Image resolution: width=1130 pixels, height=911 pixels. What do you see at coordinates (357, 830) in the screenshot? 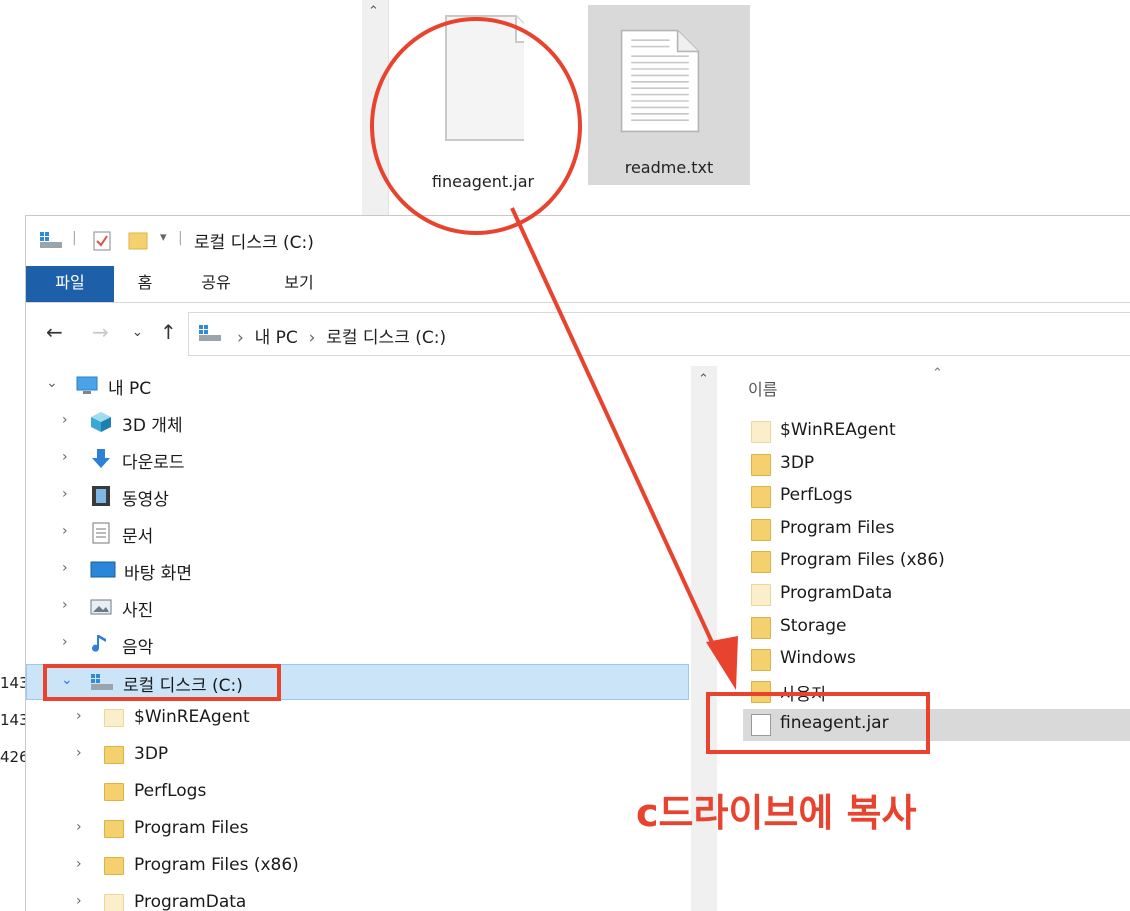
I see `nav-item-program-files: › Program Files` at bounding box center [357, 830].